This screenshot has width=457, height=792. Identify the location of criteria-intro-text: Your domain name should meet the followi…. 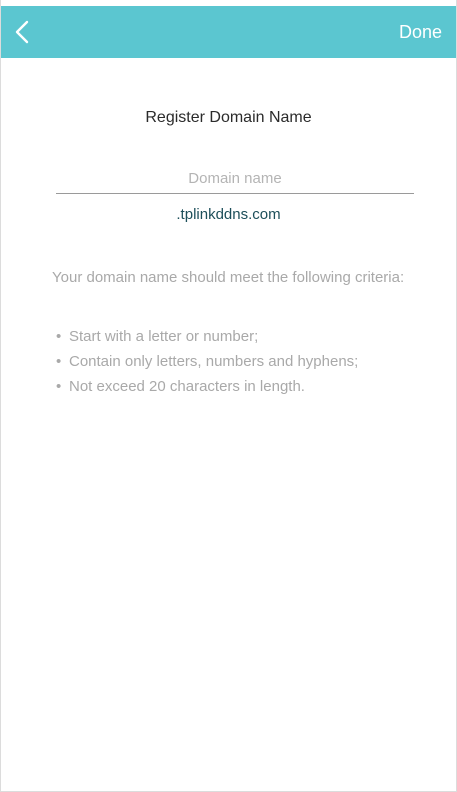
(228, 277).